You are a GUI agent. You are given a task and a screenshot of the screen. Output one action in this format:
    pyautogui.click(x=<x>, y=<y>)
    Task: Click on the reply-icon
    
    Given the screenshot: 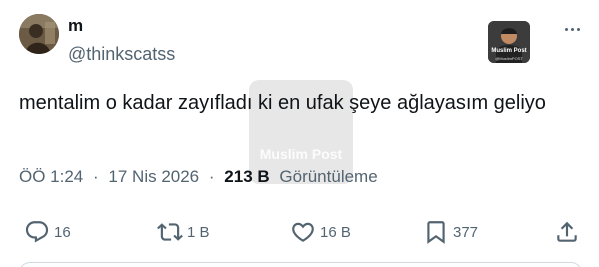 What is the action you would take?
    pyautogui.click(x=37, y=232)
    